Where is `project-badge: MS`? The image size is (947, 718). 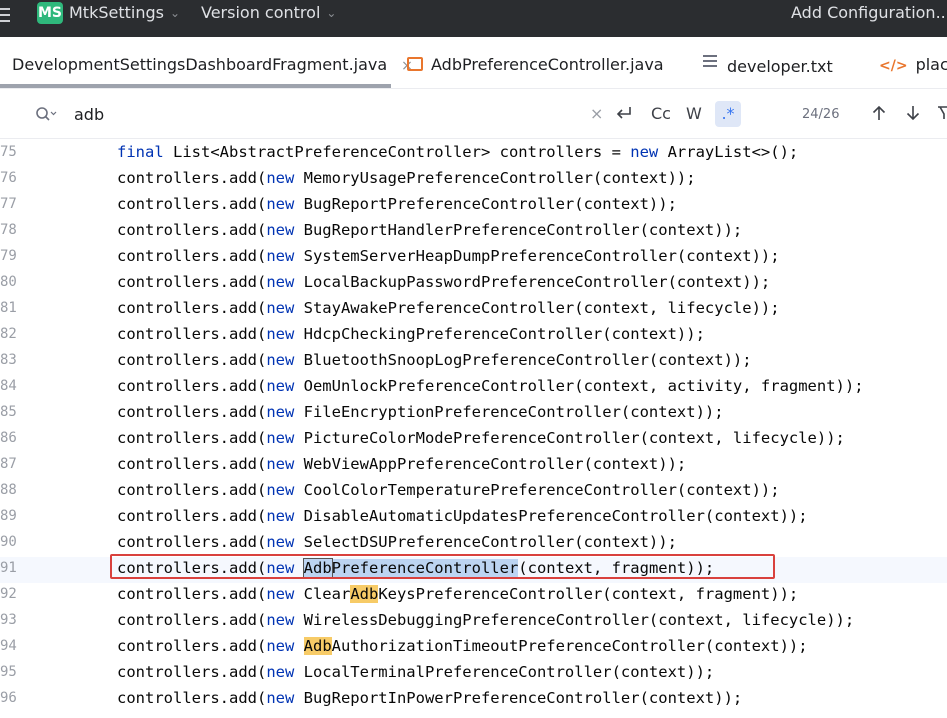 project-badge: MS is located at coordinates (50, 13).